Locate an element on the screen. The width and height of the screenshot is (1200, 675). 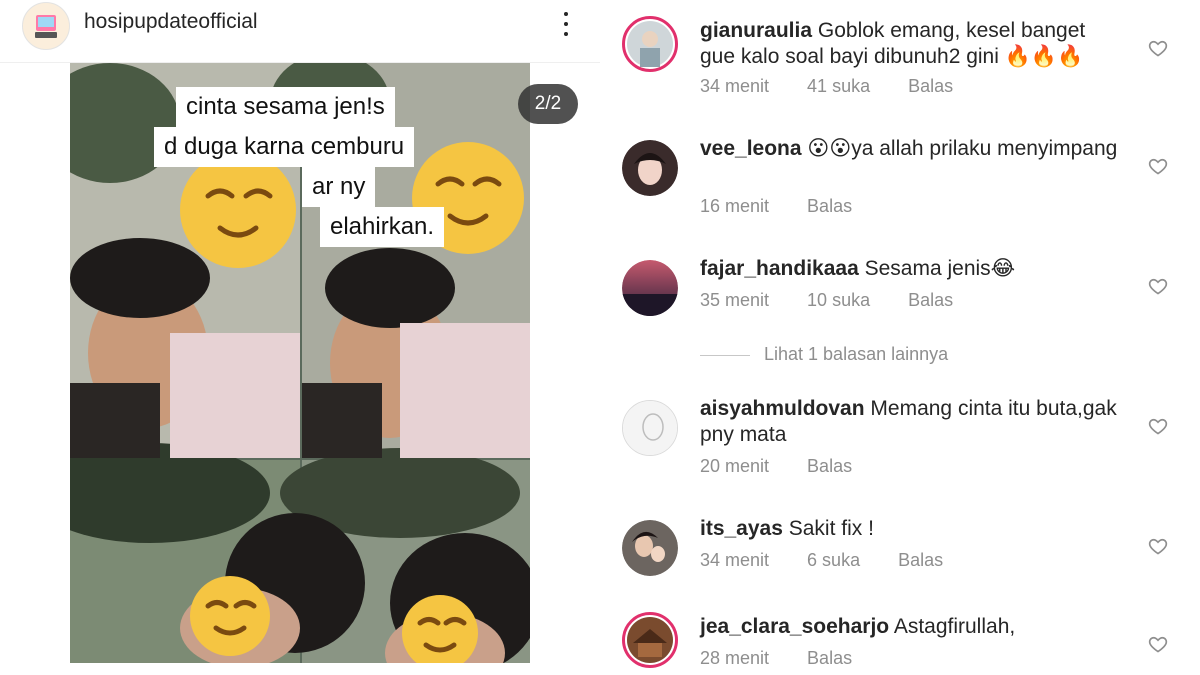
comment-body: Astagfirullah, is located at coordinates (954, 626).